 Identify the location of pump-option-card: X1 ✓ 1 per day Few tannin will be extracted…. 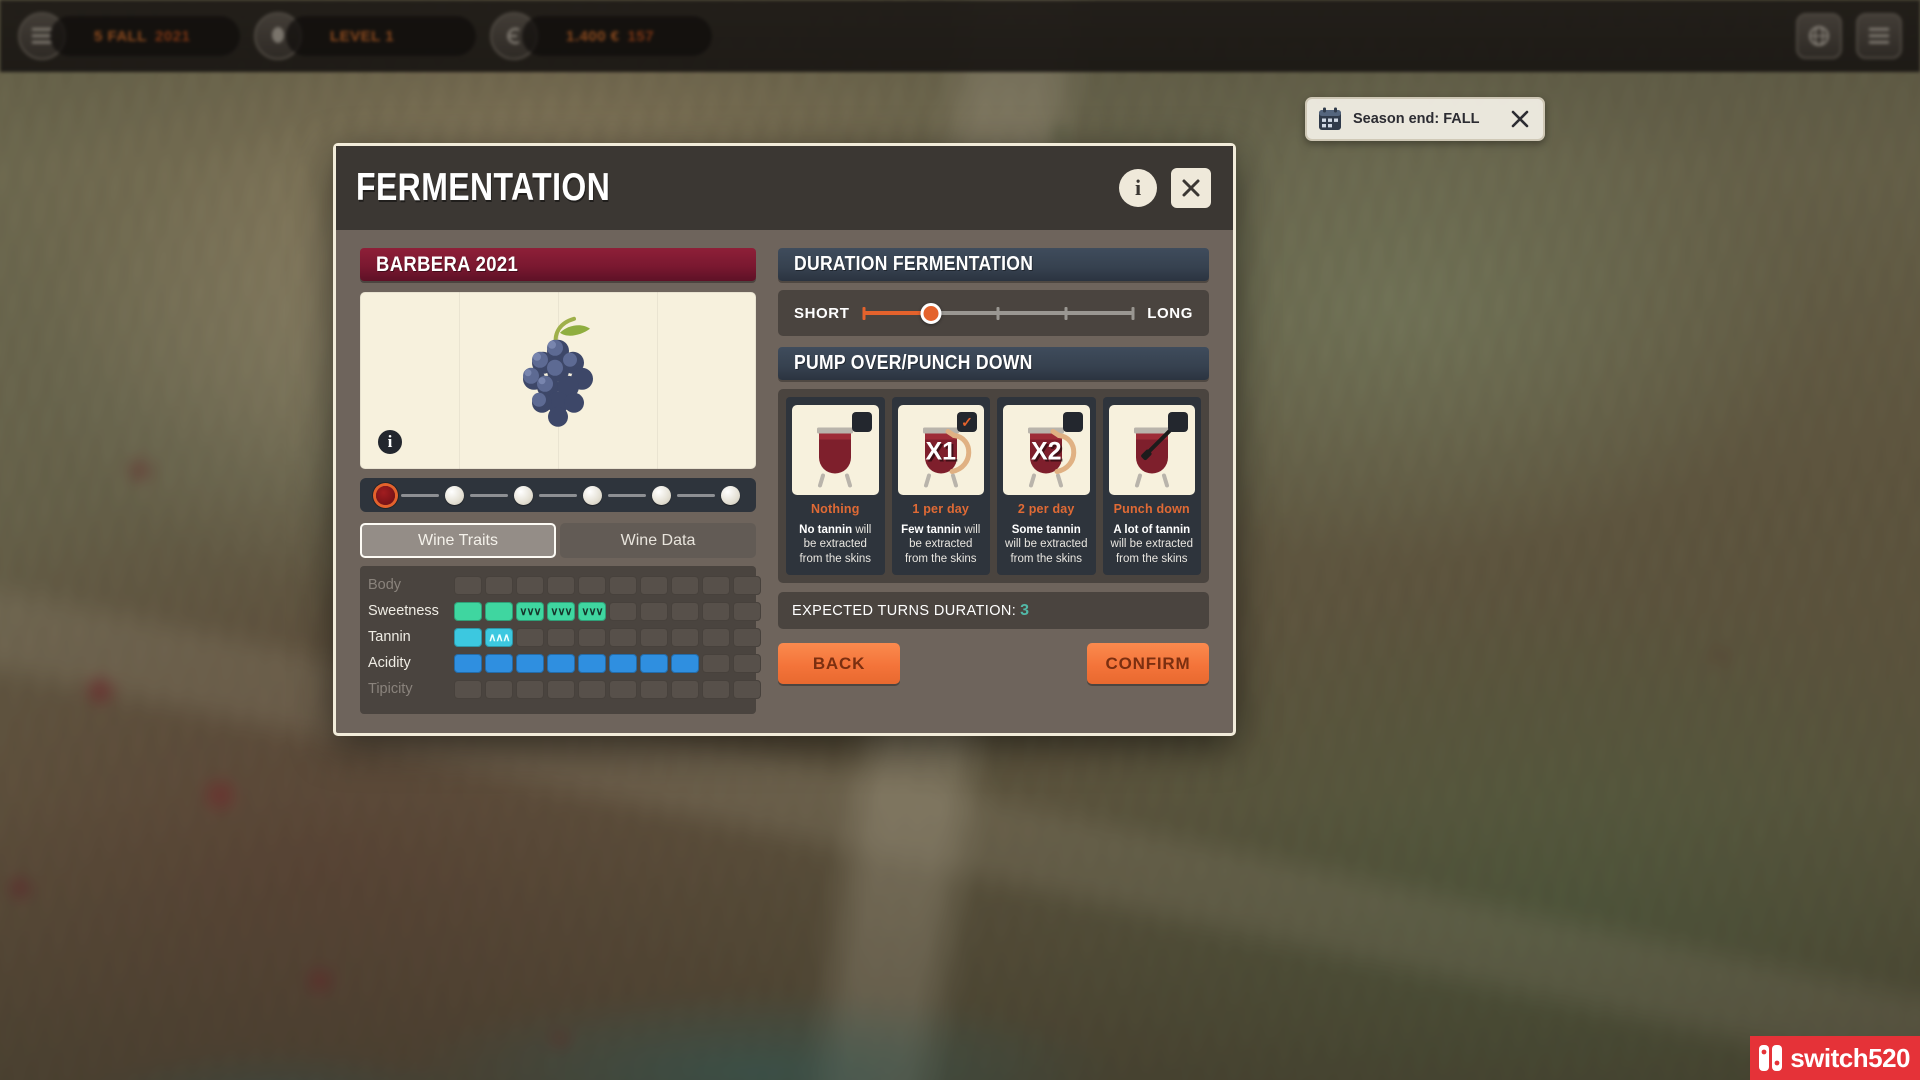
(940, 486).